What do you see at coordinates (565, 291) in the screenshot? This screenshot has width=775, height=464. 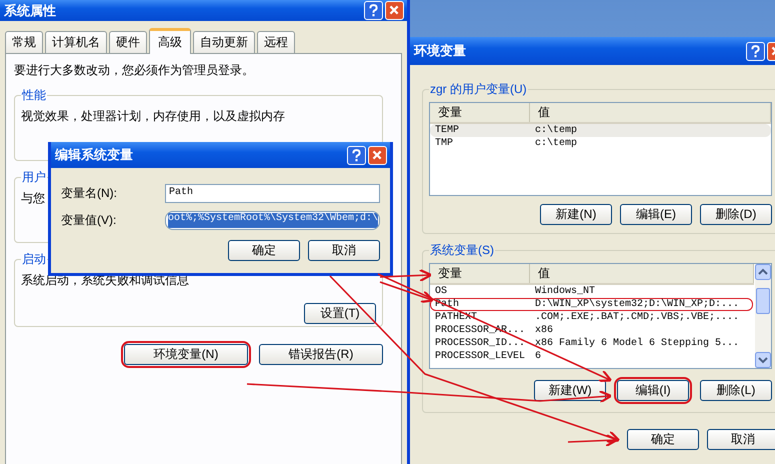 I see `variable-value: Windows_NT` at bounding box center [565, 291].